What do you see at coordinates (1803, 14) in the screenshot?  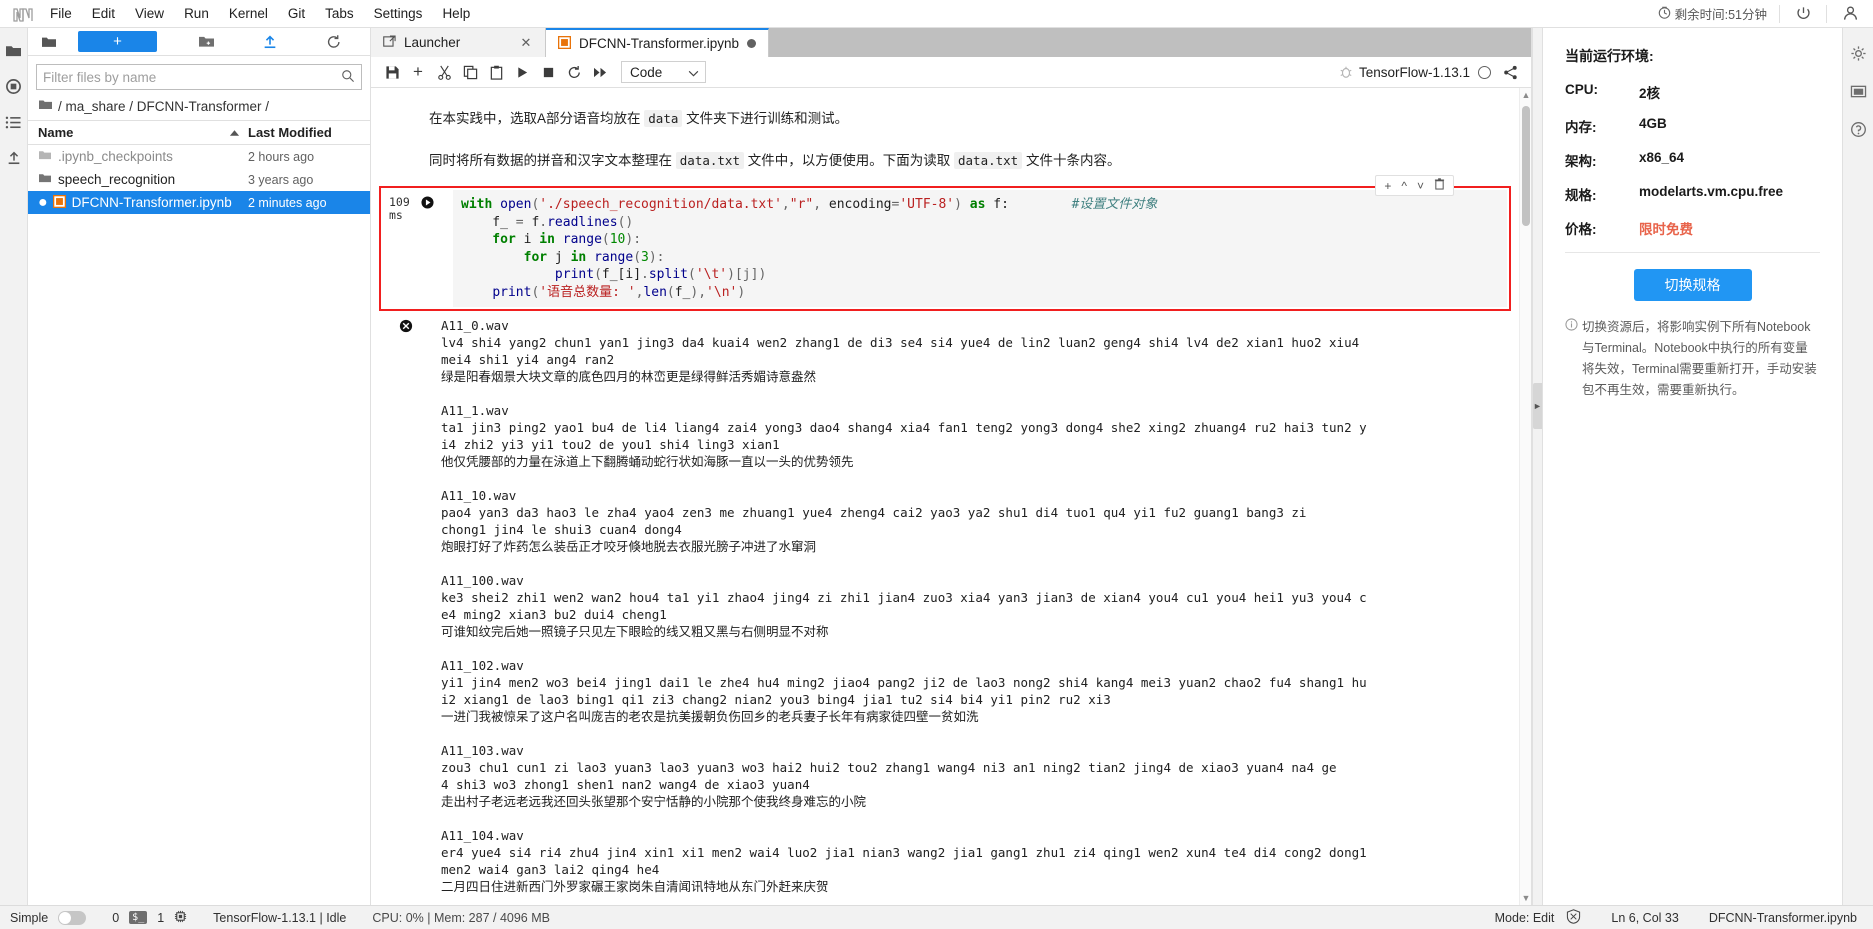 I see `power-button` at bounding box center [1803, 14].